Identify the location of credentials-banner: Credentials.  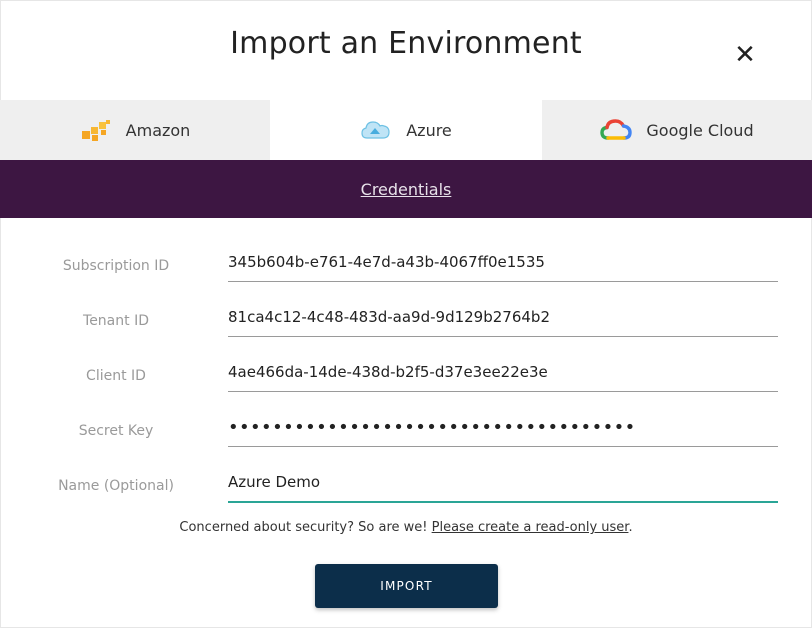
(406, 189).